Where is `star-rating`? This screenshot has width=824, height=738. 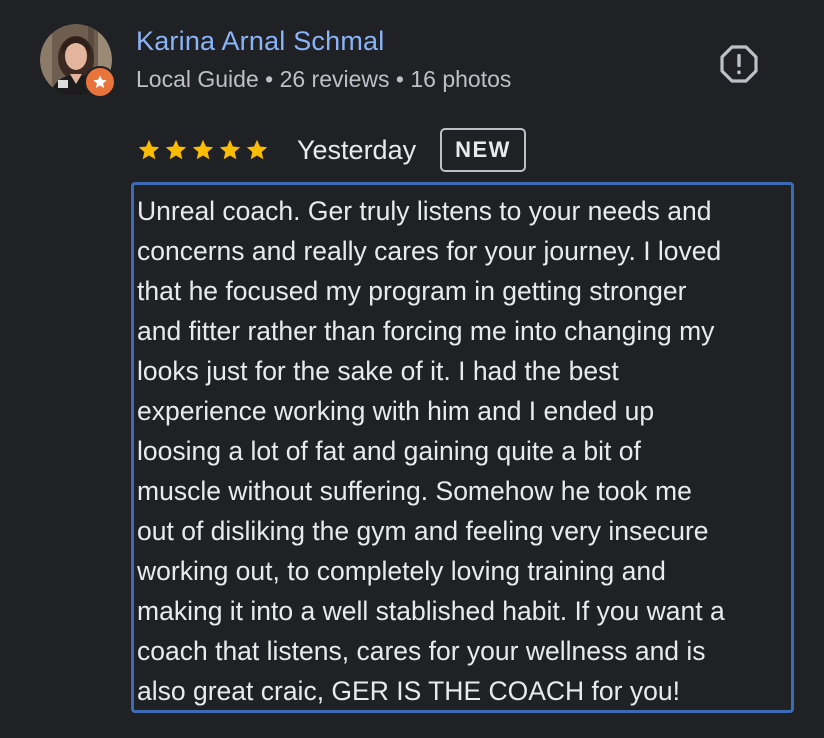 star-rating is located at coordinates (203, 150).